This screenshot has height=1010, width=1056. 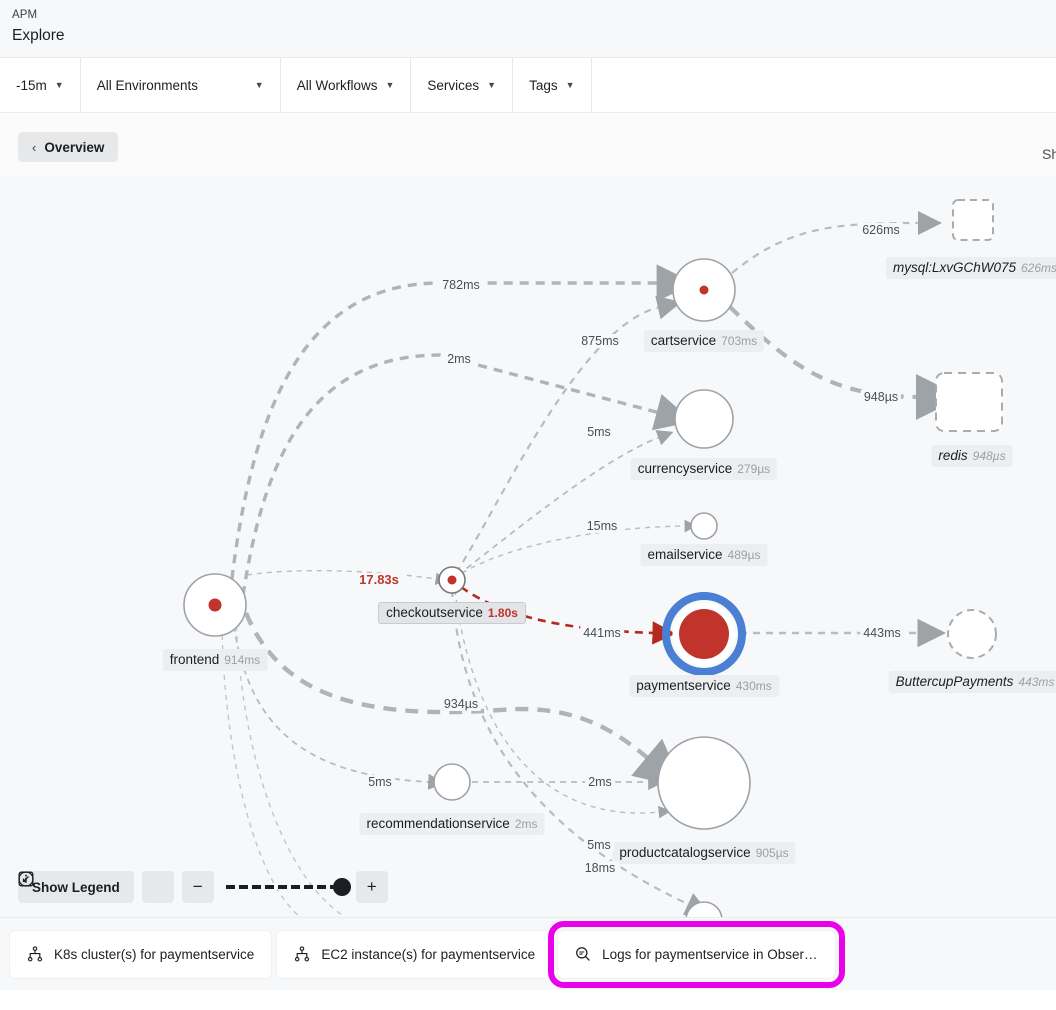 I want to click on node-label-checkoutservice: checkoutservice 1.80s, so click(x=452, y=613).